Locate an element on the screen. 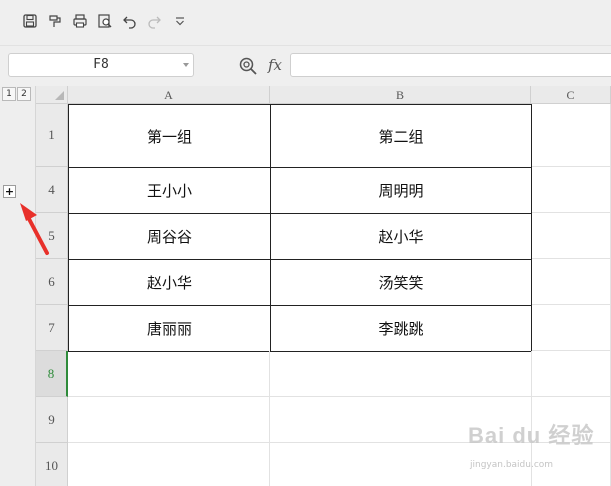  fx-icon: fx is located at coordinates (275, 65).